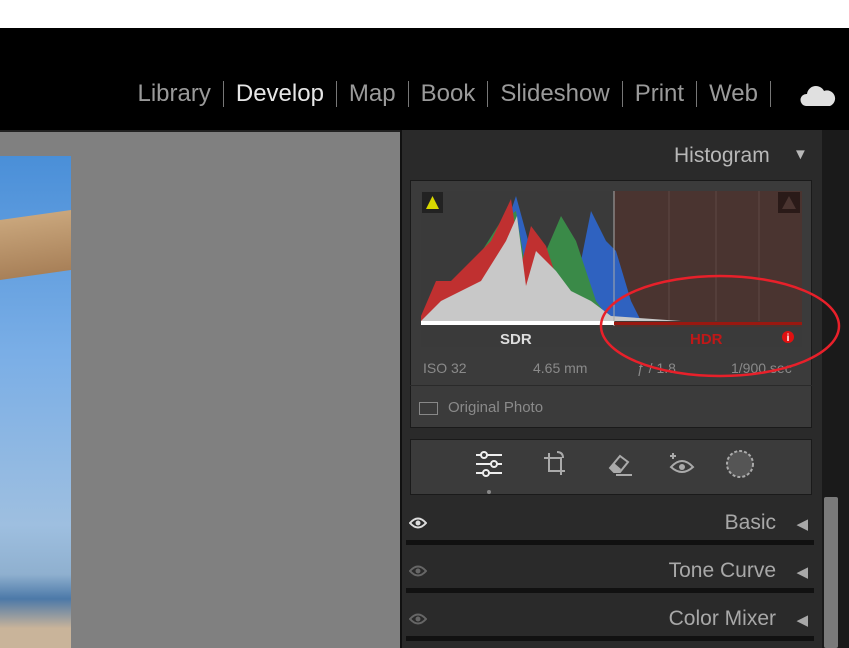  Describe the element at coordinates (610, 524) in the screenshot. I see `section-basic: Basic ◀` at that location.